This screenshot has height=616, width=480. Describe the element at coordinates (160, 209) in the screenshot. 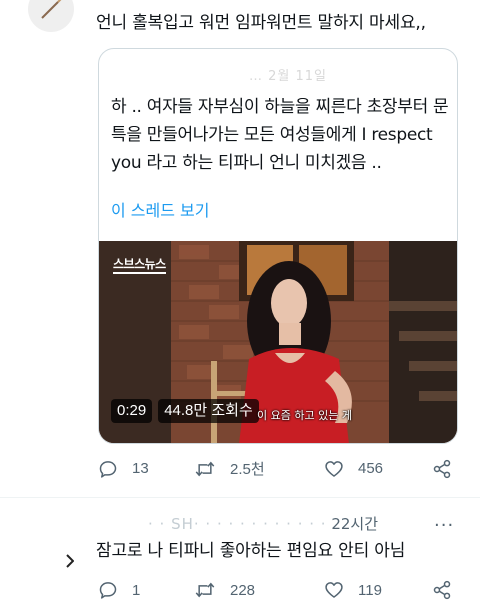

I see `show-thread-link: 이 스레드 보기` at that location.